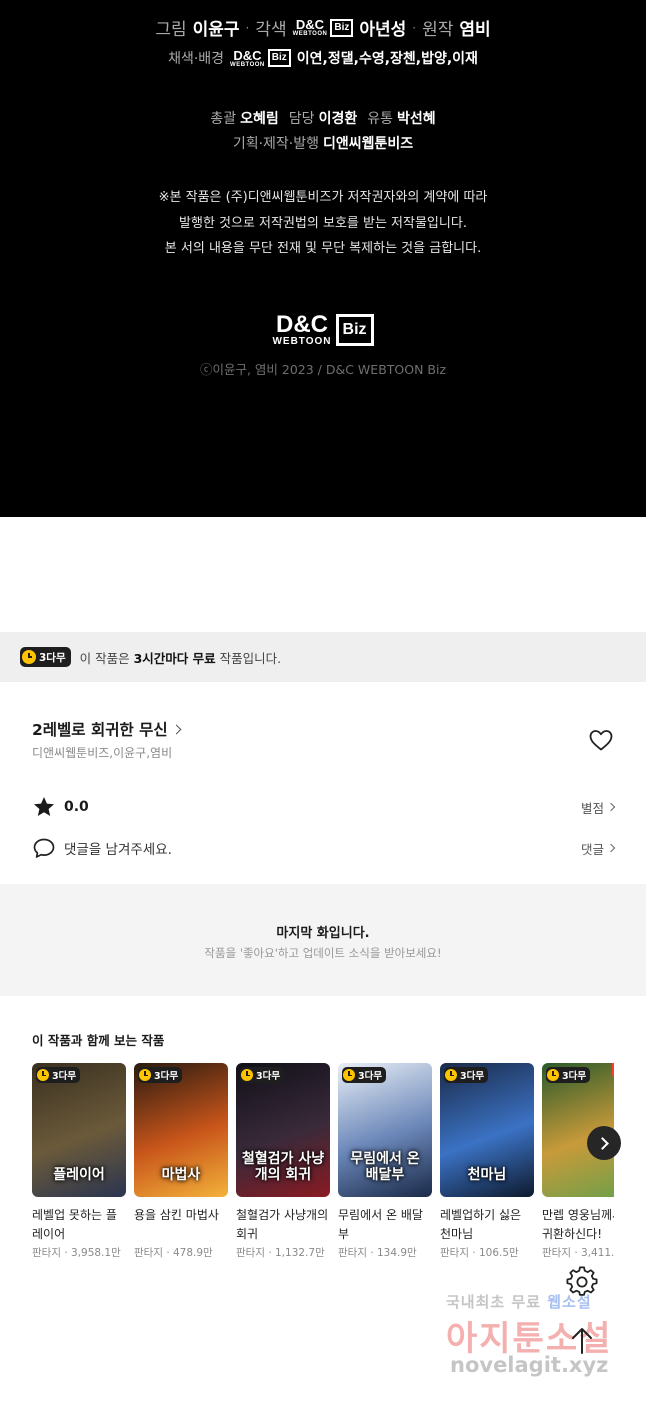  I want to click on card-title: 무림에서 온 배달부, so click(380, 1224).